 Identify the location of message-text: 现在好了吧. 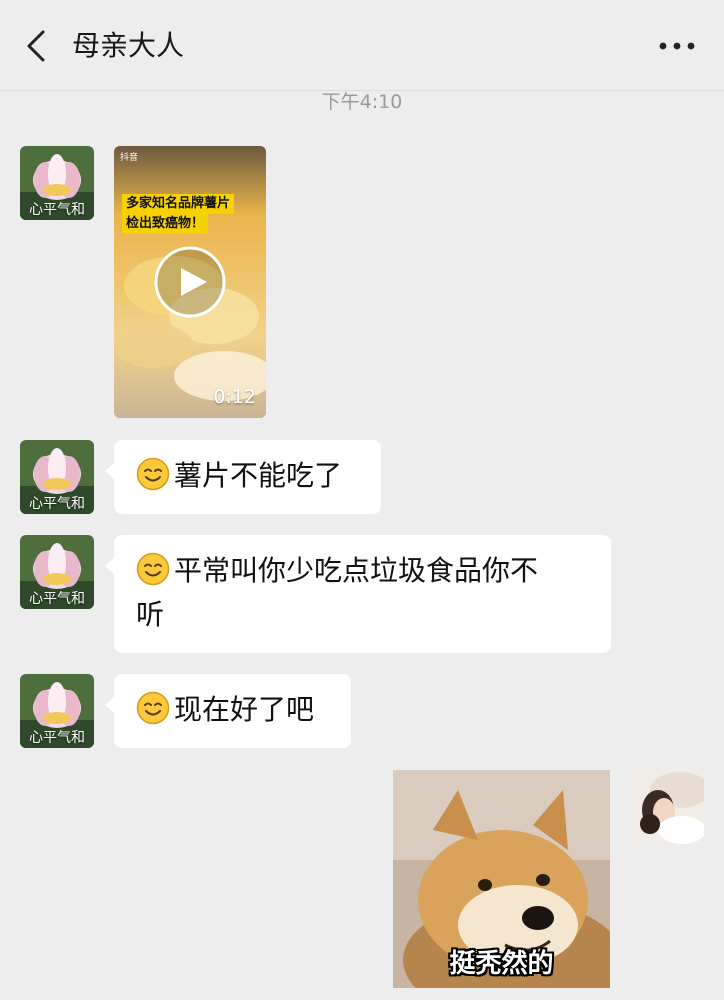
(244, 709).